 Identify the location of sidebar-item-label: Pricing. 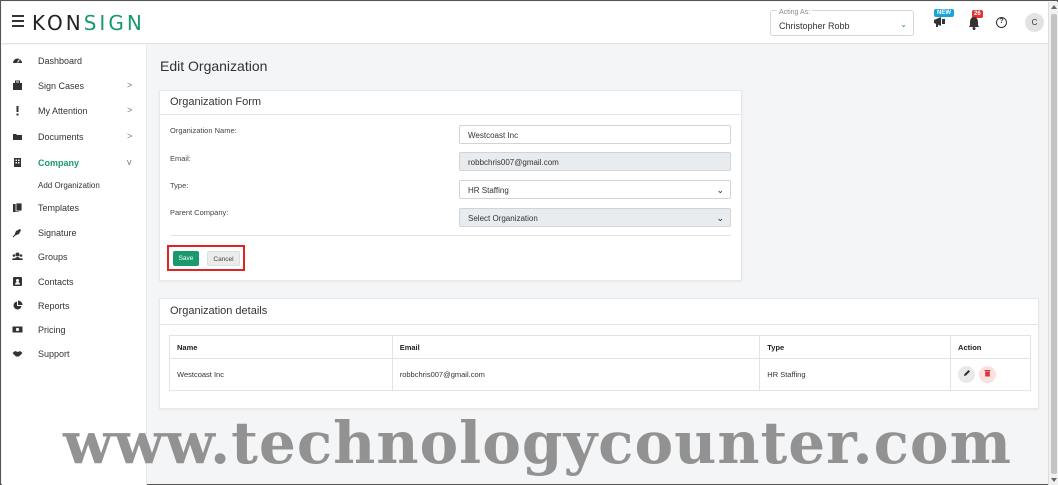
(52, 330).